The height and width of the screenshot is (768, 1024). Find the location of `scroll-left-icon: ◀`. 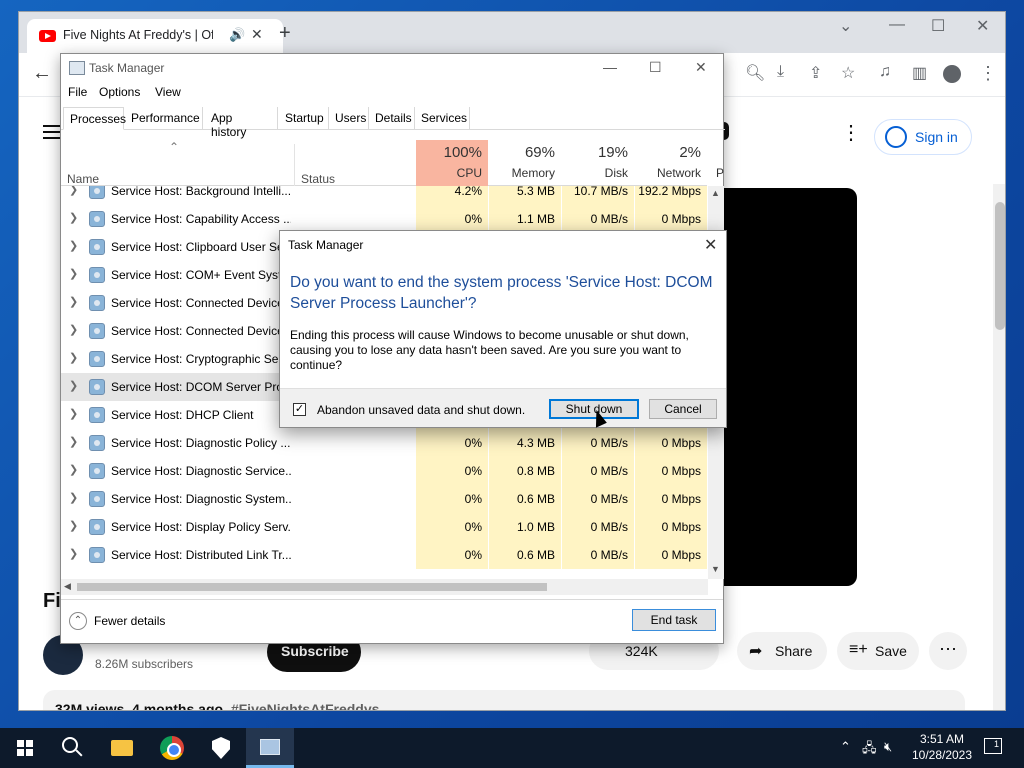

scroll-left-icon: ◀ is located at coordinates (67, 586).